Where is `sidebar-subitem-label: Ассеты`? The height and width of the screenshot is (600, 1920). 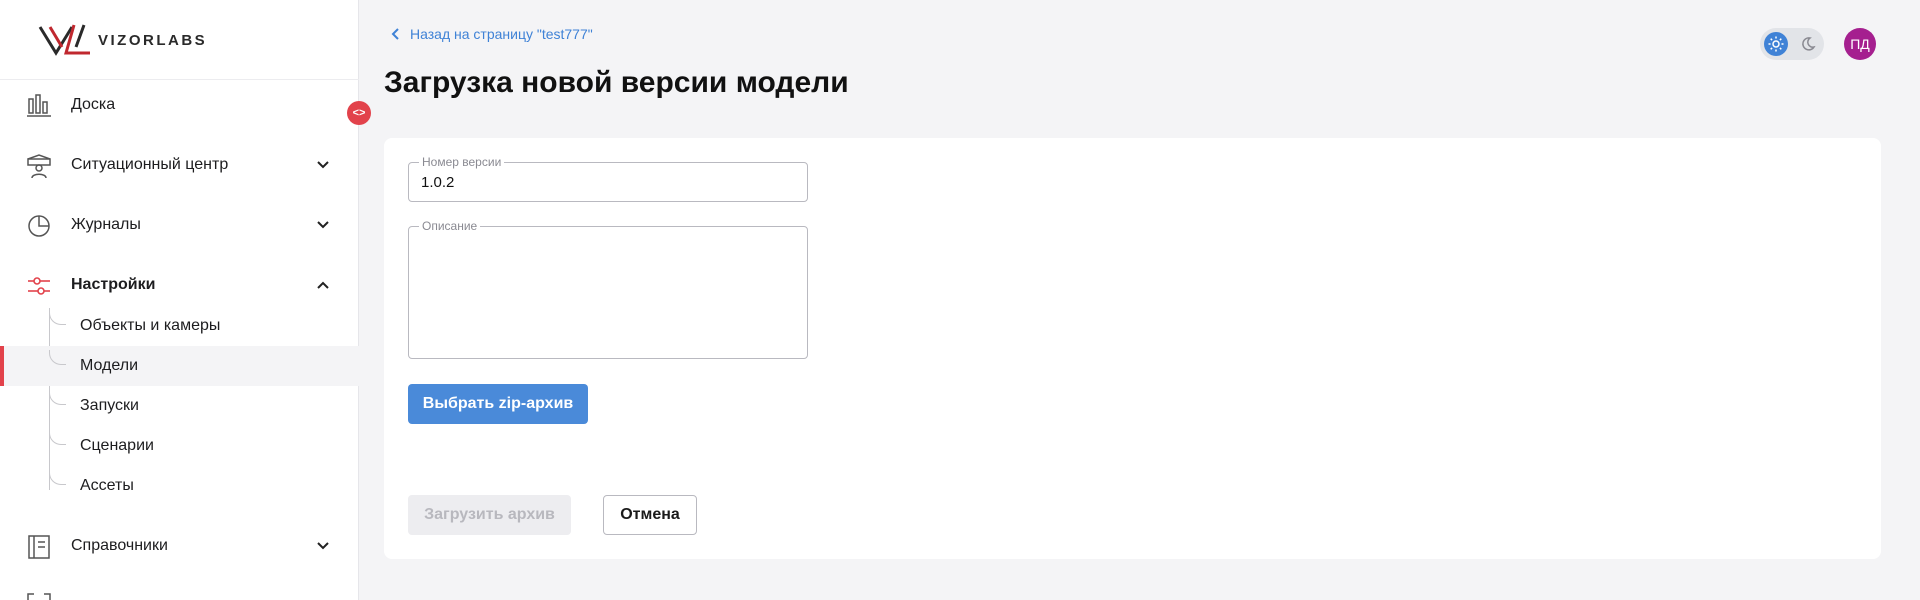
sidebar-subitem-label: Ассеты is located at coordinates (107, 485).